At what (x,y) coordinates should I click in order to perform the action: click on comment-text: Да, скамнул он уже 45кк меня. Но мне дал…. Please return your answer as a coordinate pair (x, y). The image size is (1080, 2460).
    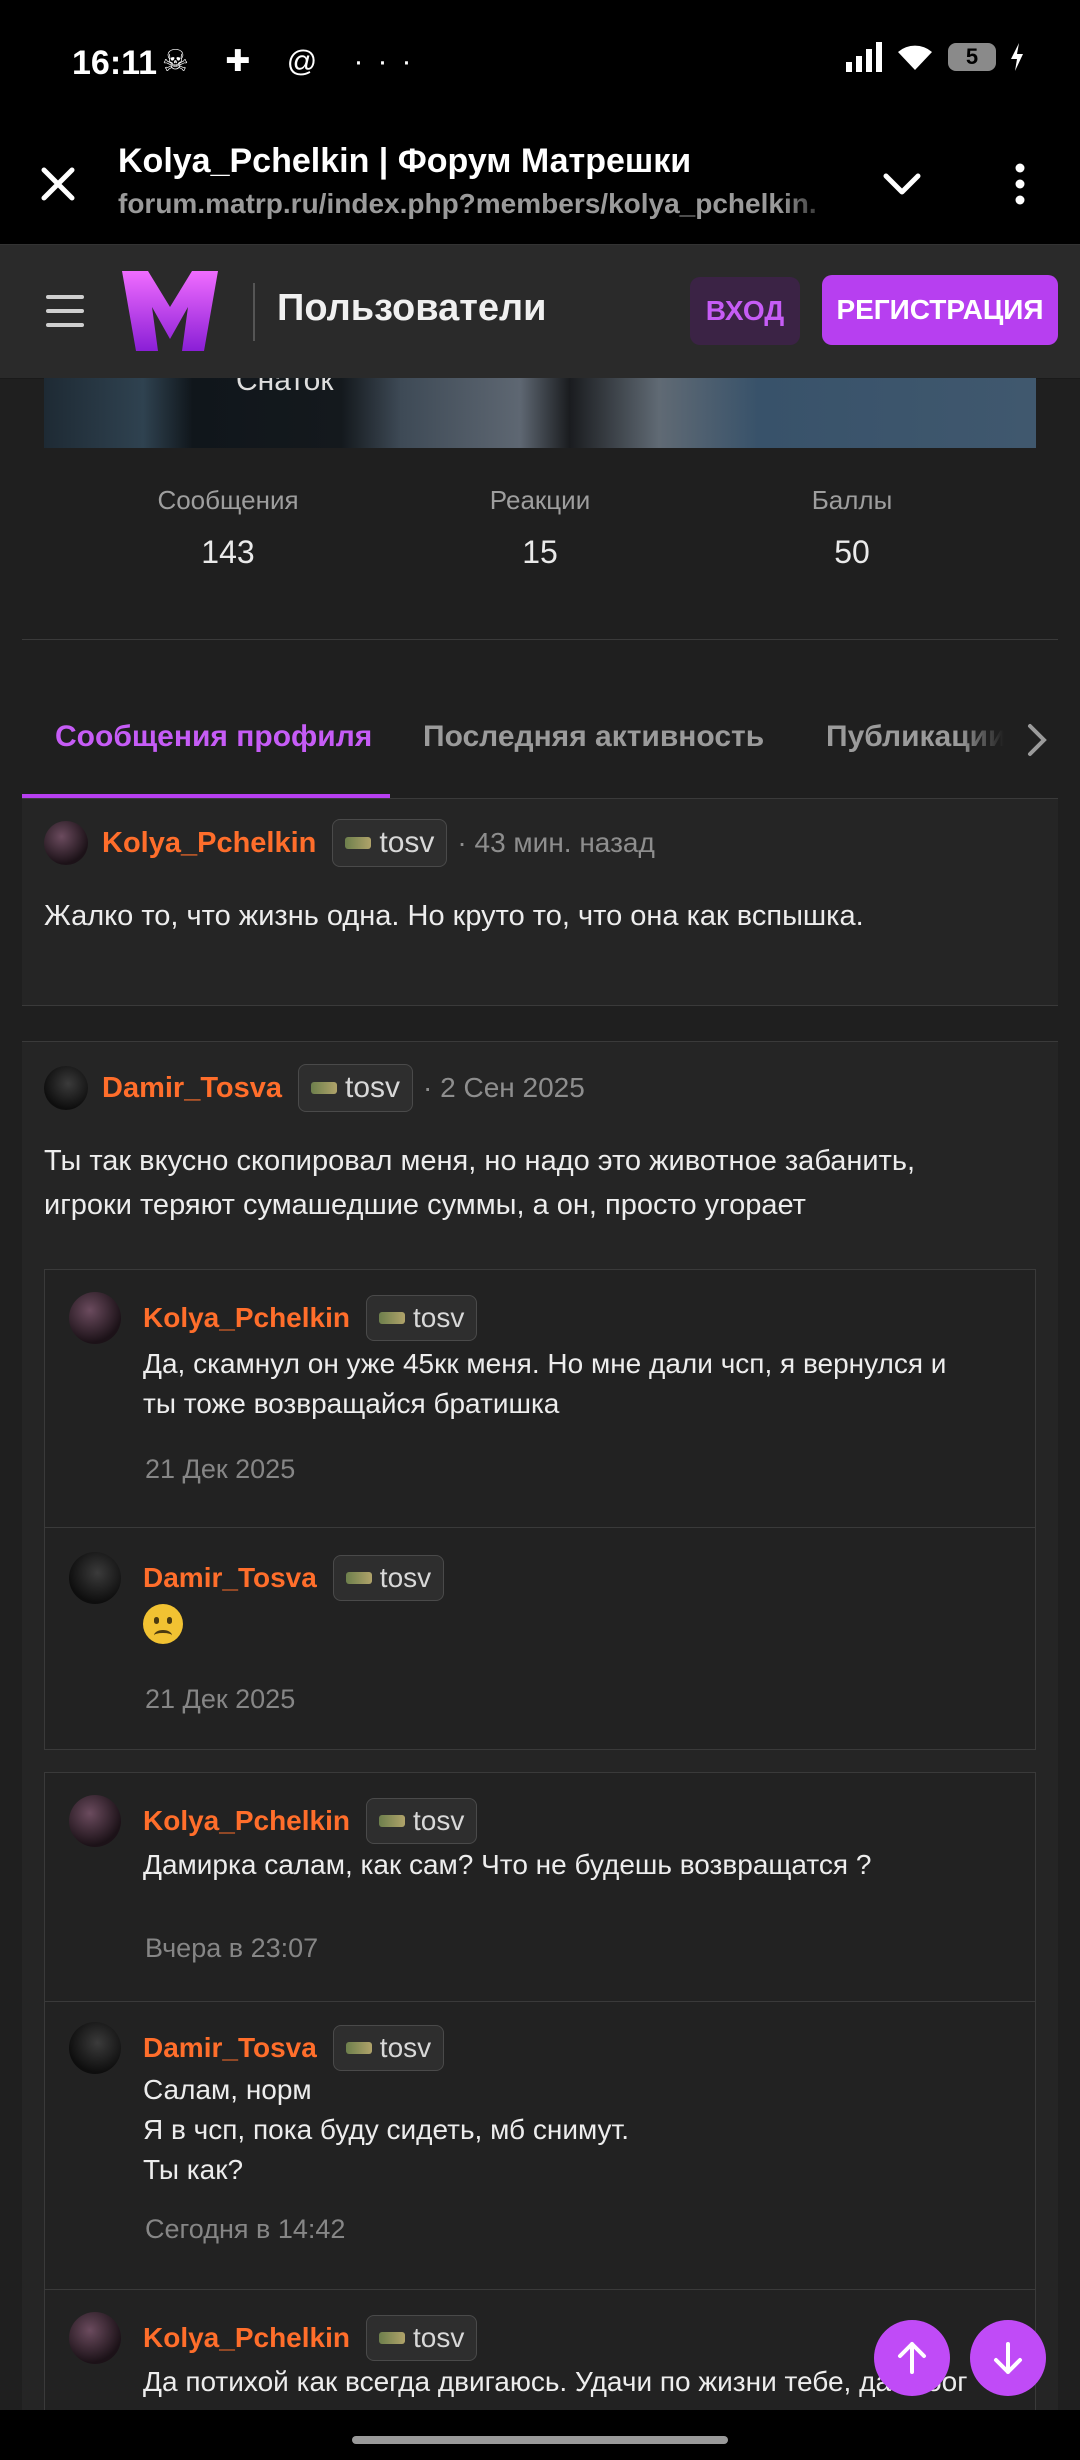
    Looking at the image, I should click on (545, 1383).